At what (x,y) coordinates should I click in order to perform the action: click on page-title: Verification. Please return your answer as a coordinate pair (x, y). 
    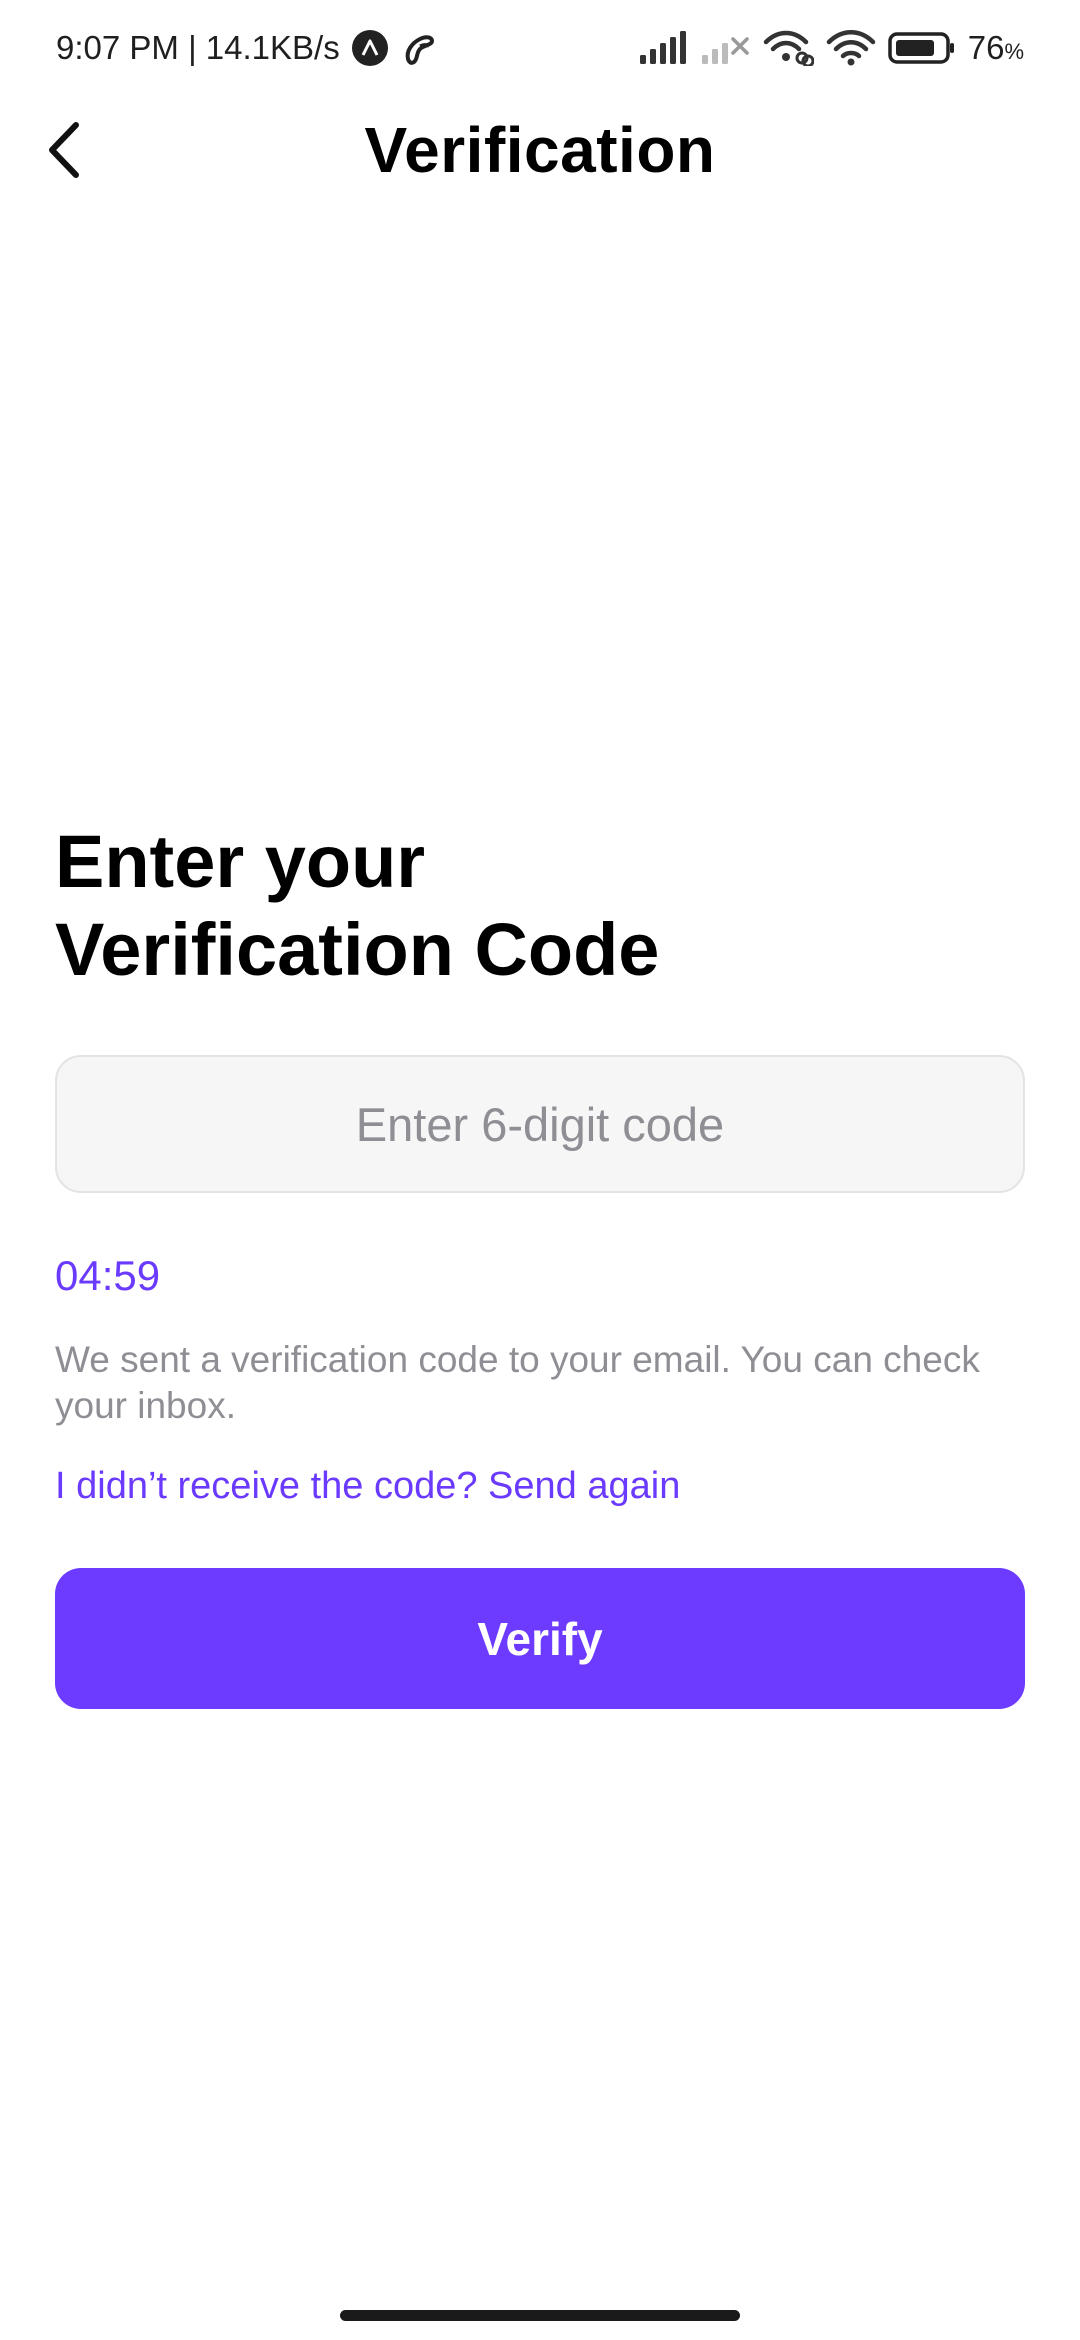
    Looking at the image, I should click on (540, 150).